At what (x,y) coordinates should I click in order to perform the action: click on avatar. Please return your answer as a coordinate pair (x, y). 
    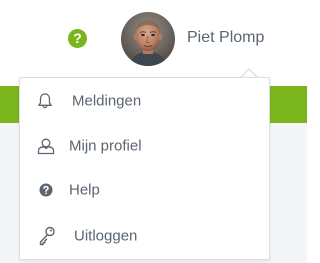
    Looking at the image, I should click on (148, 39).